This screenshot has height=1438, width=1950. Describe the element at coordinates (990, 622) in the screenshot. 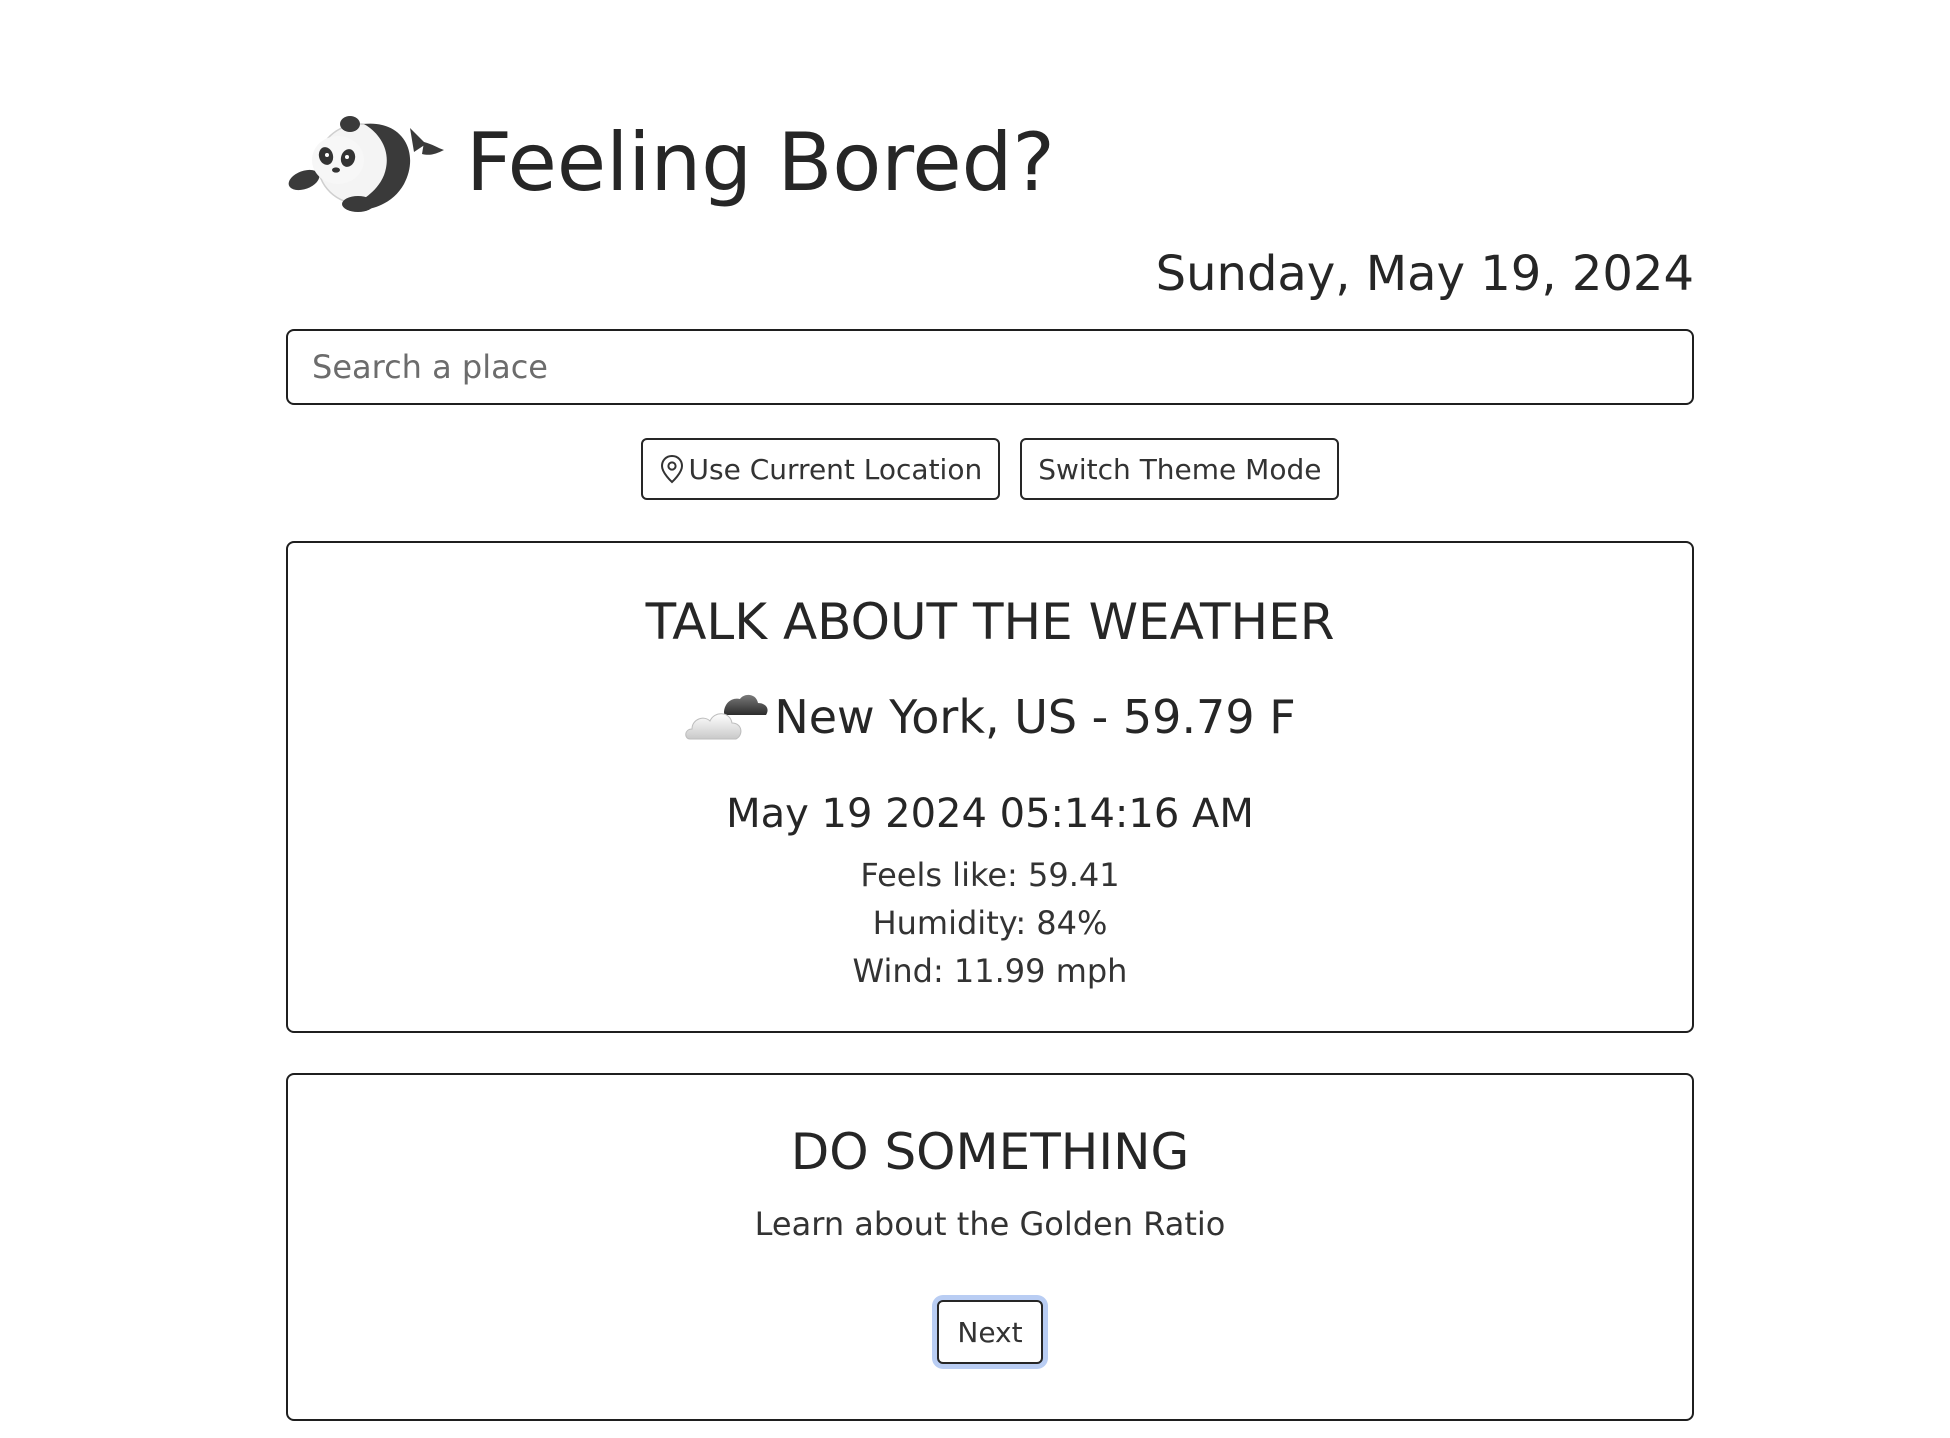

I see `weather-card-title: TALK ABOUT THE WEATHER` at that location.